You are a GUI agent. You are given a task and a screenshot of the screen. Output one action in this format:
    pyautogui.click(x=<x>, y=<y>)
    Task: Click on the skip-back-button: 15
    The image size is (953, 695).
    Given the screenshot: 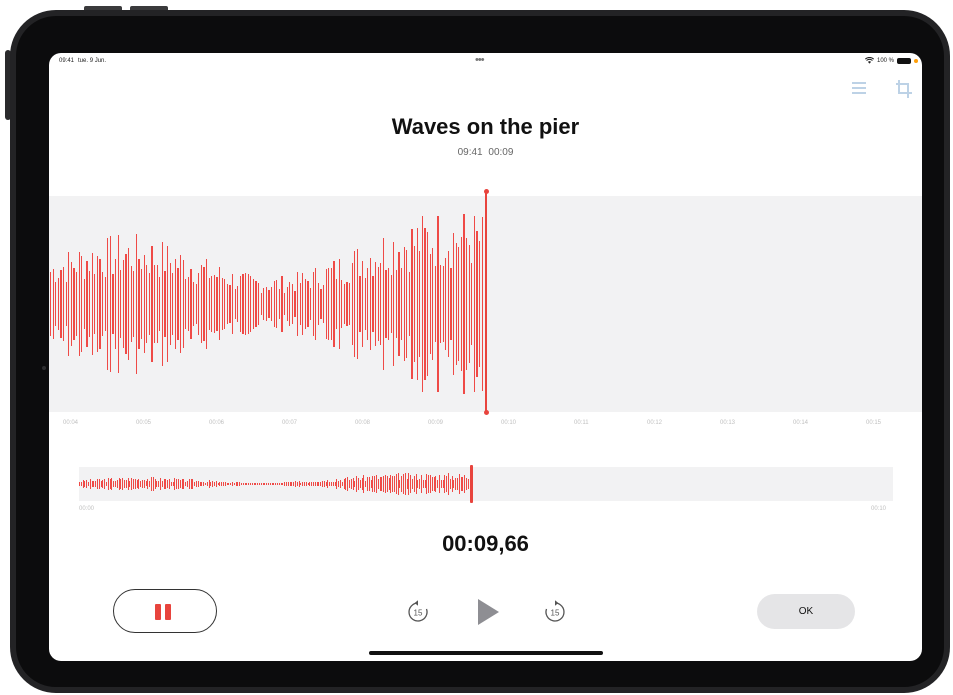 What is the action you would take?
    pyautogui.click(x=418, y=612)
    